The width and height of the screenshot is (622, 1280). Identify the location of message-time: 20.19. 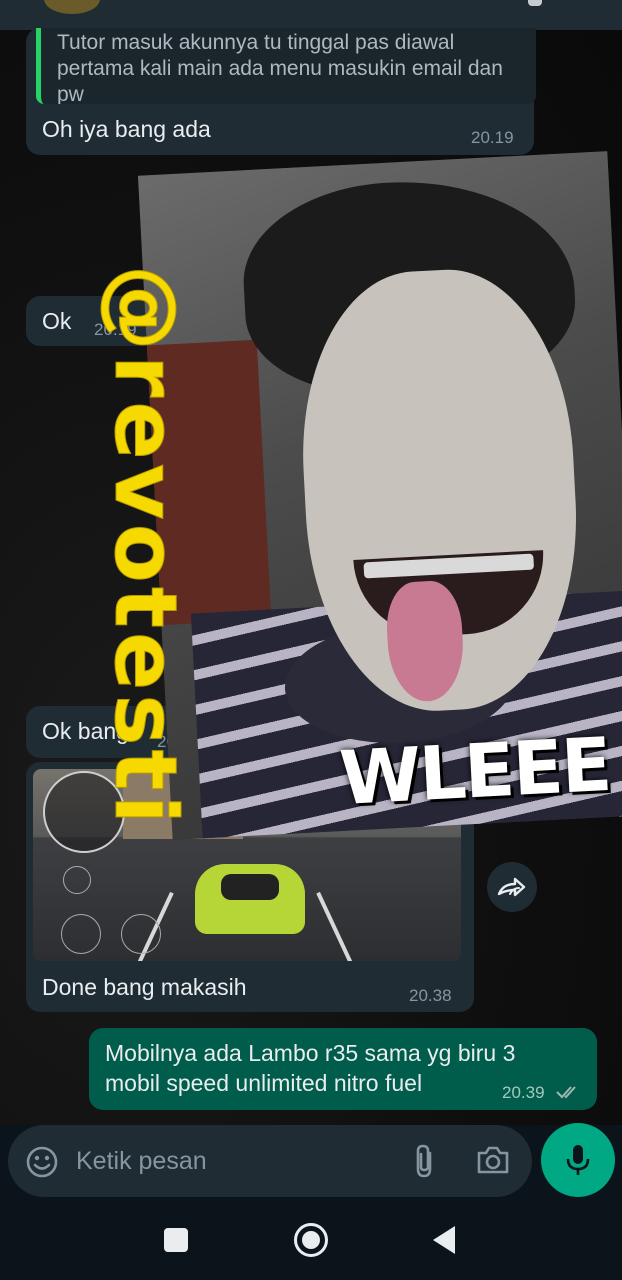
(492, 137).